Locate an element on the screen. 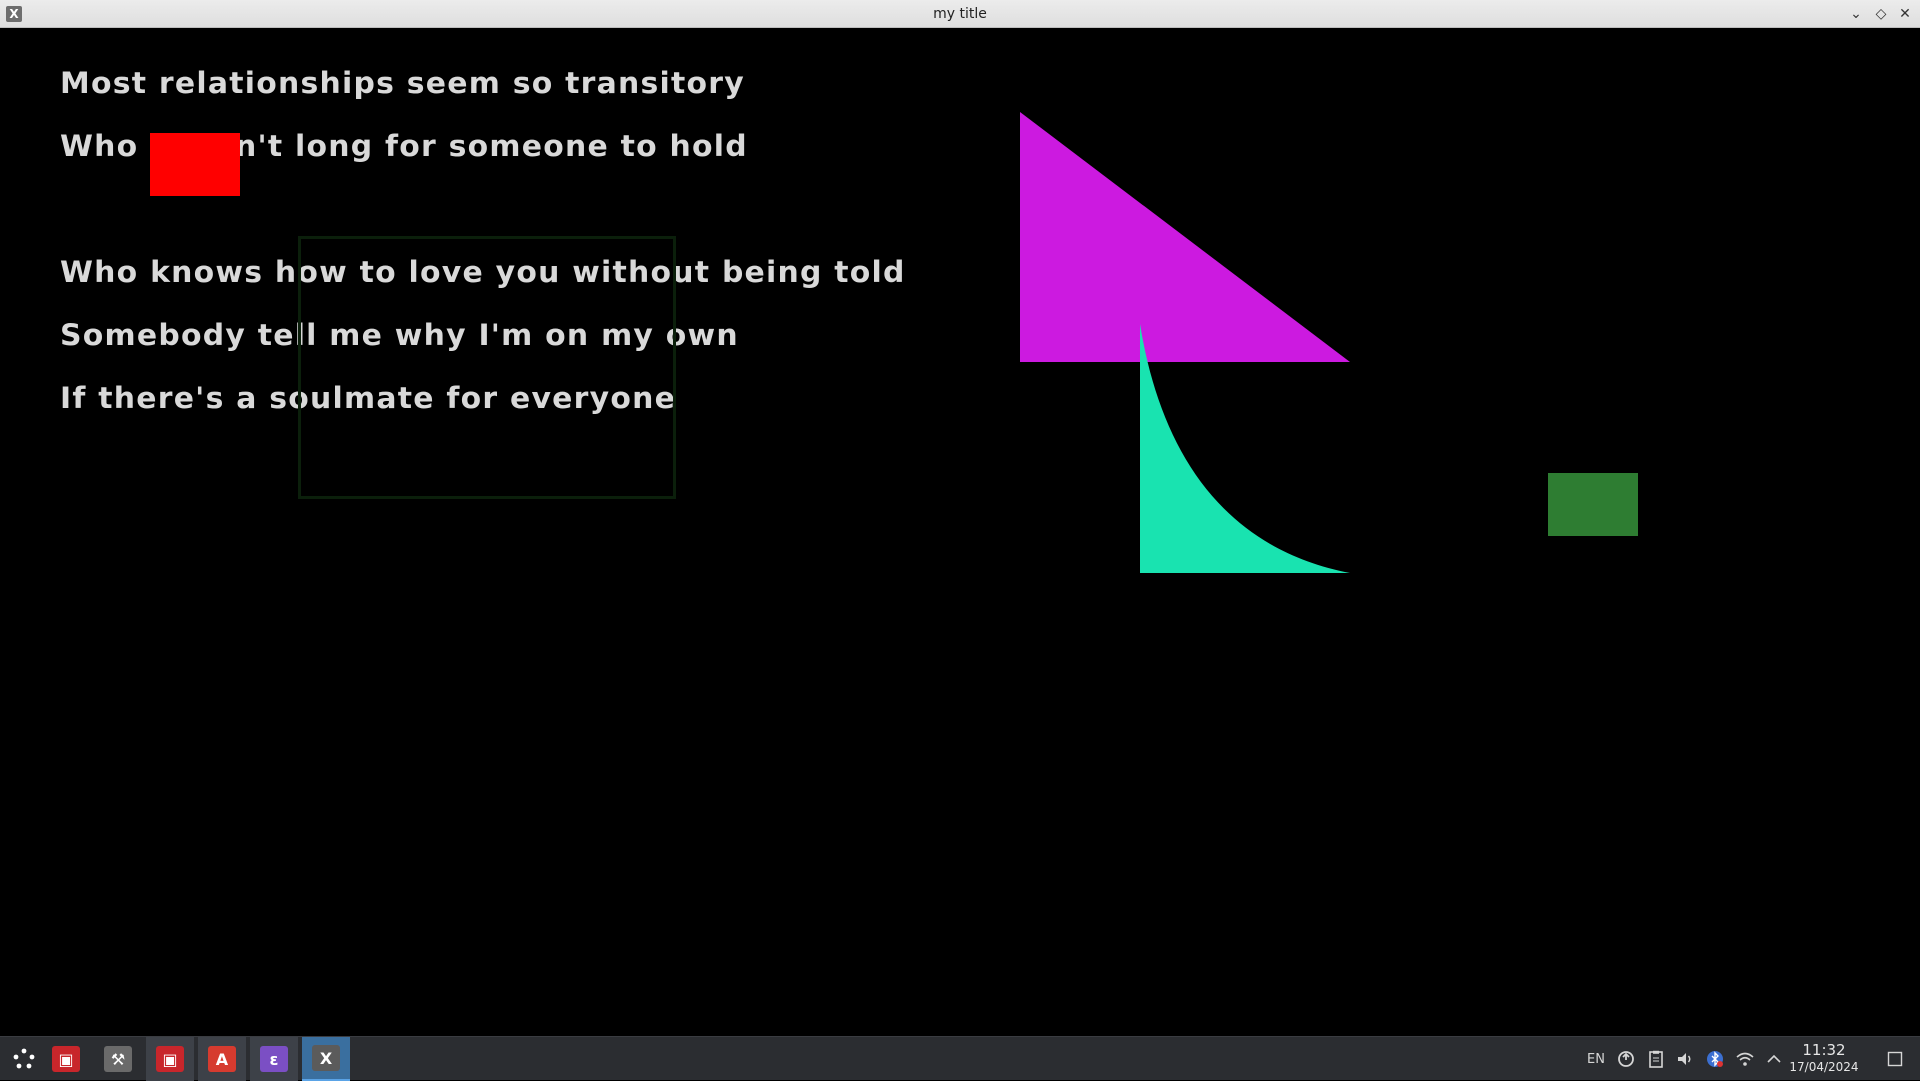 The height and width of the screenshot is (1081, 1920). keyboard-layout-indicator: EN is located at coordinates (1596, 1059).